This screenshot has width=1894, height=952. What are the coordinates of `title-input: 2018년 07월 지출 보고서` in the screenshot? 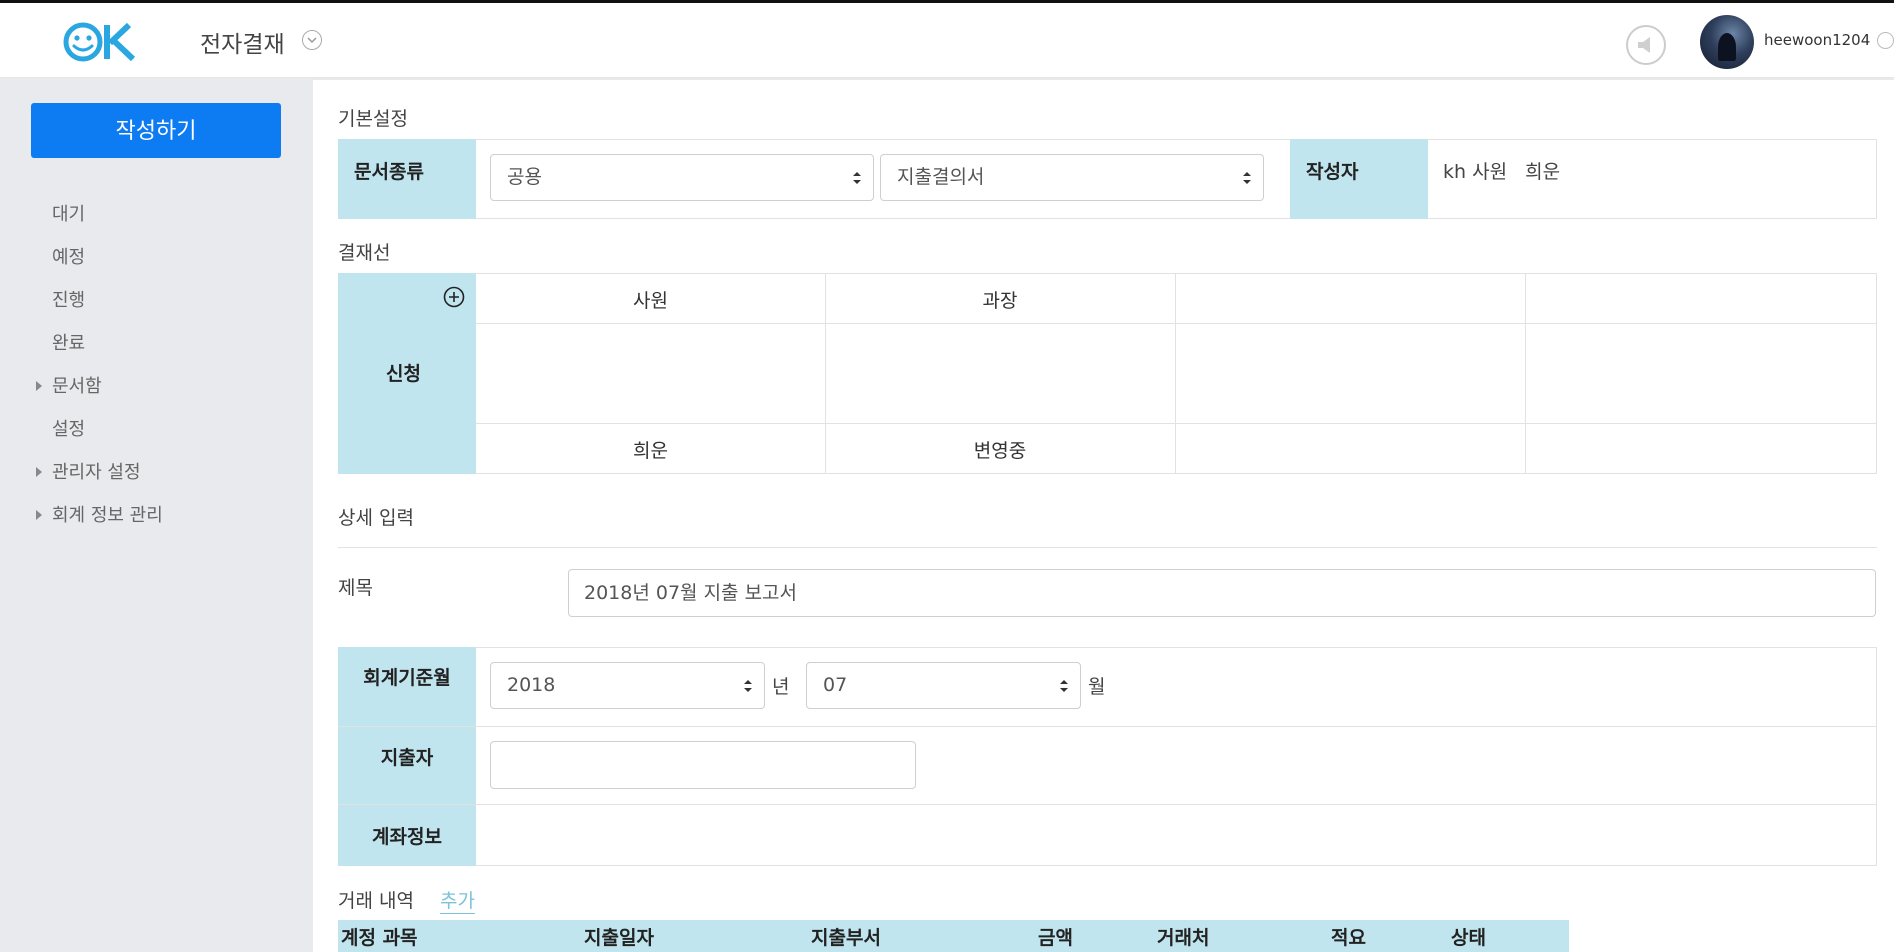 It's located at (1222, 593).